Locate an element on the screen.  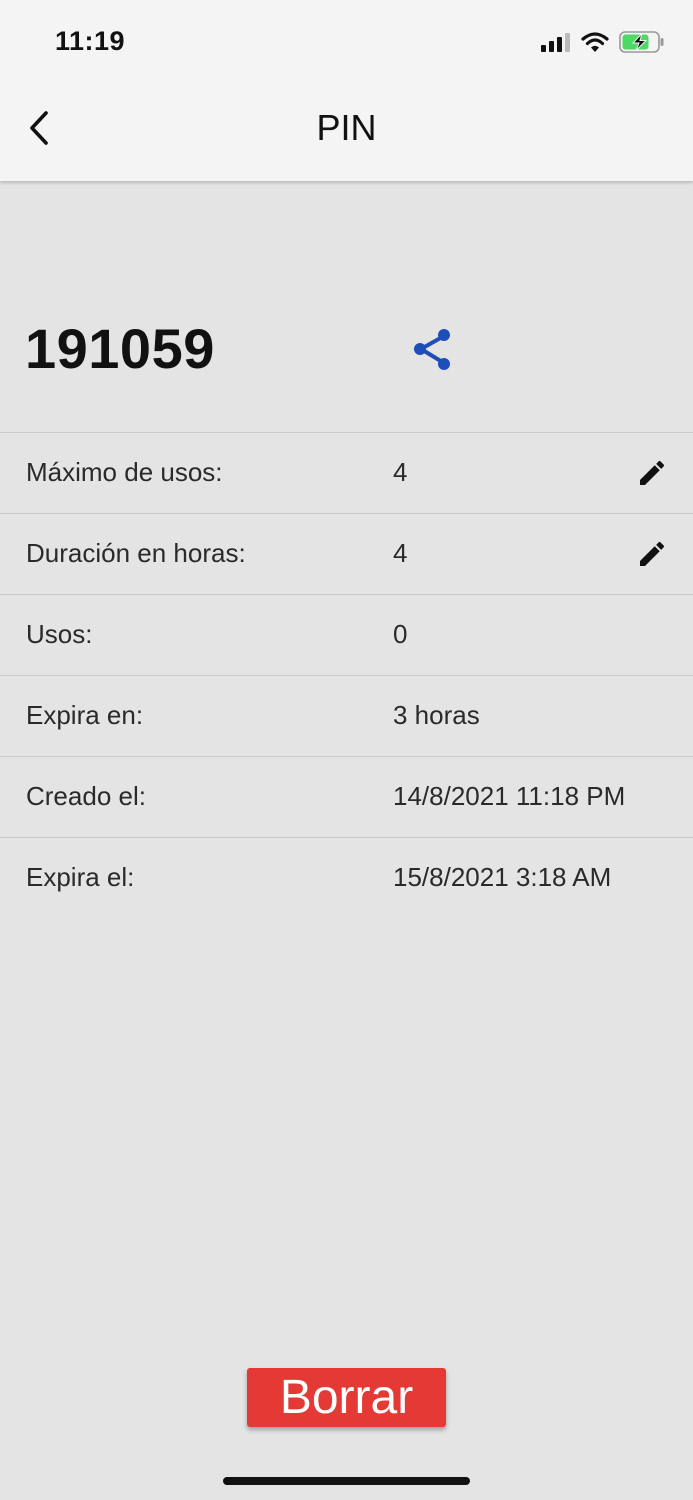
detail-row-max-uses: Máximo de usos: 4 is located at coordinates (346, 472).